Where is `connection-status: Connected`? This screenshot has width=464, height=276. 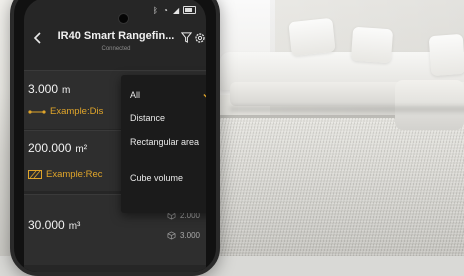 connection-status: Connected is located at coordinates (116, 49).